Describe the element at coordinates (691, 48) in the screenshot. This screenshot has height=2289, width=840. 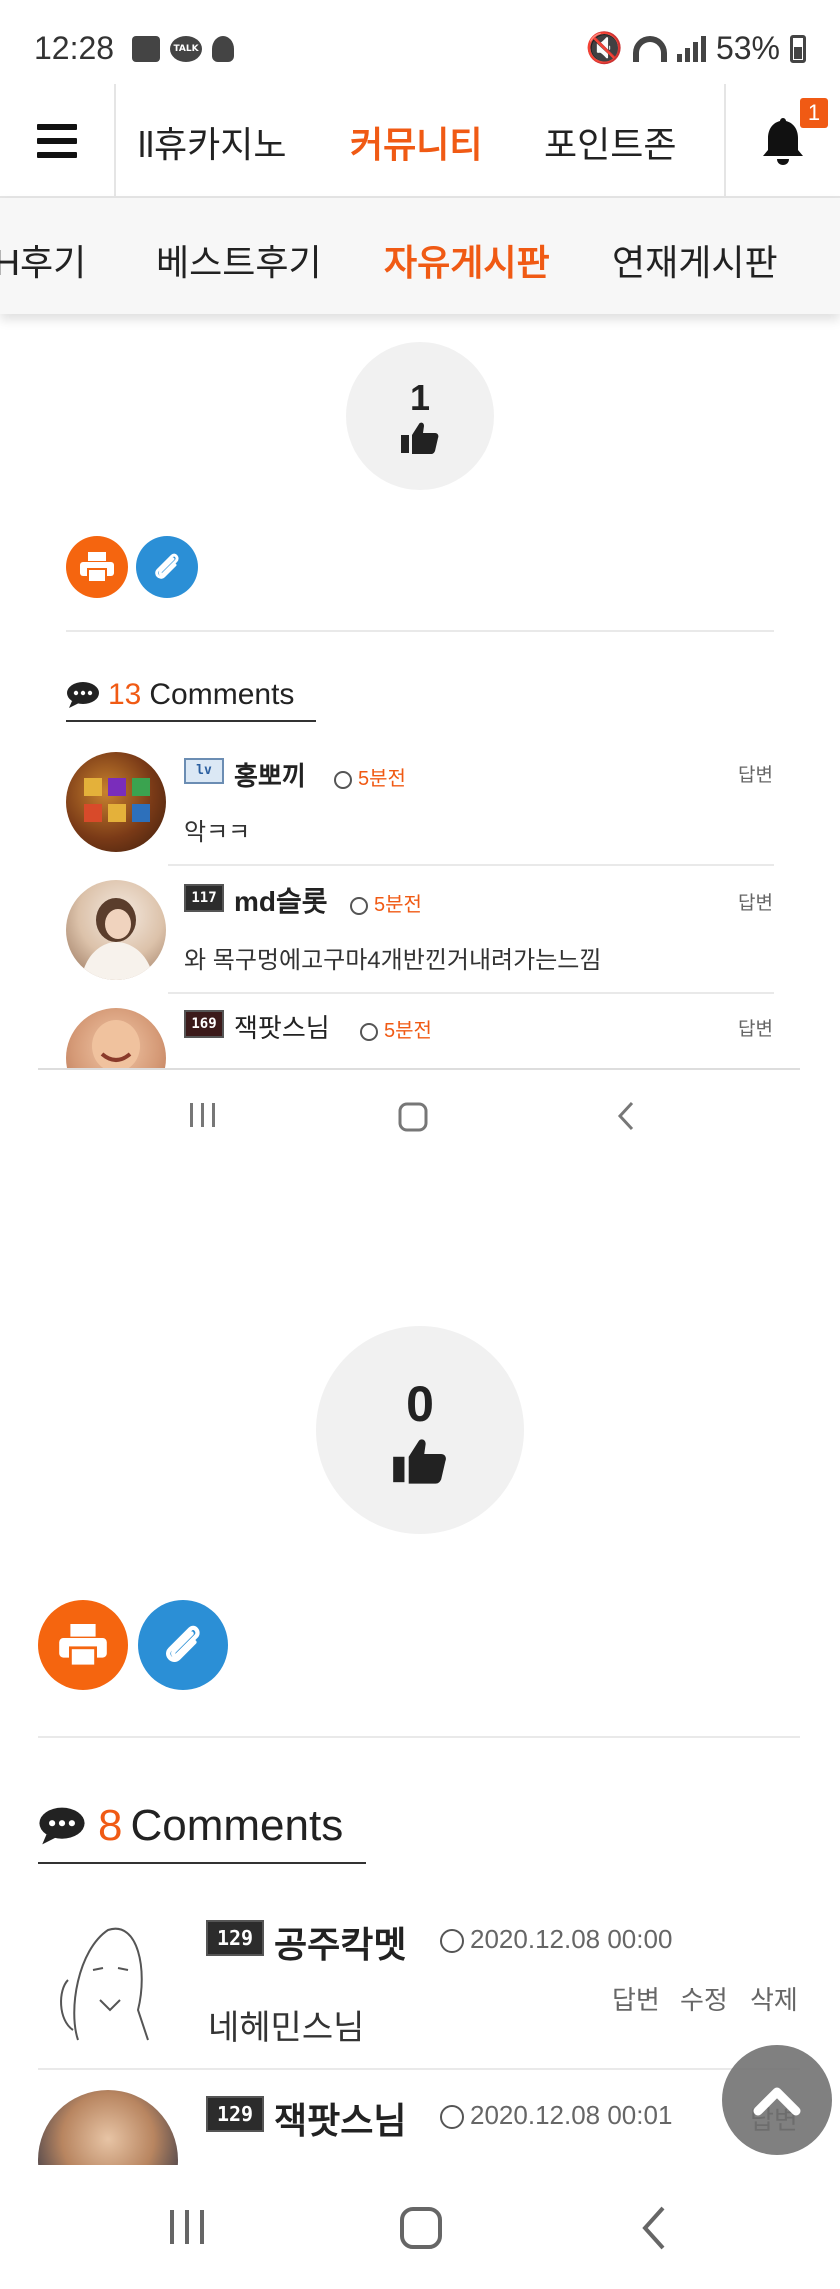
I see `signal-icon` at that location.